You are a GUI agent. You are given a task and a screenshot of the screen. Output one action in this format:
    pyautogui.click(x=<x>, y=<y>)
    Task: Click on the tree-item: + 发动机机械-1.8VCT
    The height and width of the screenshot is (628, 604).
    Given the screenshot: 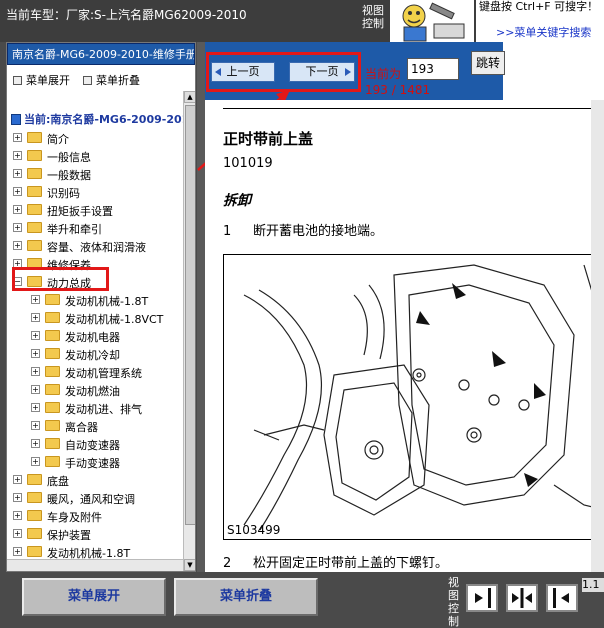 What is the action you would take?
    pyautogui.click(x=96, y=318)
    